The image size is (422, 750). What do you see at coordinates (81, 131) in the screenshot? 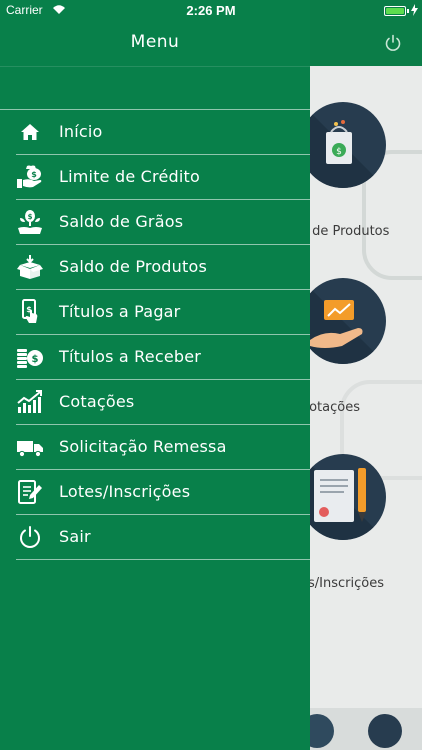
I see `menu-item-label: Início` at bounding box center [81, 131].